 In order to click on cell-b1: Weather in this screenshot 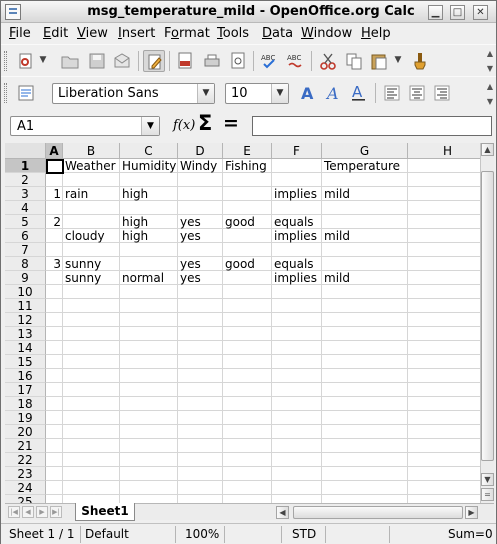, I will do `click(91, 166)`.